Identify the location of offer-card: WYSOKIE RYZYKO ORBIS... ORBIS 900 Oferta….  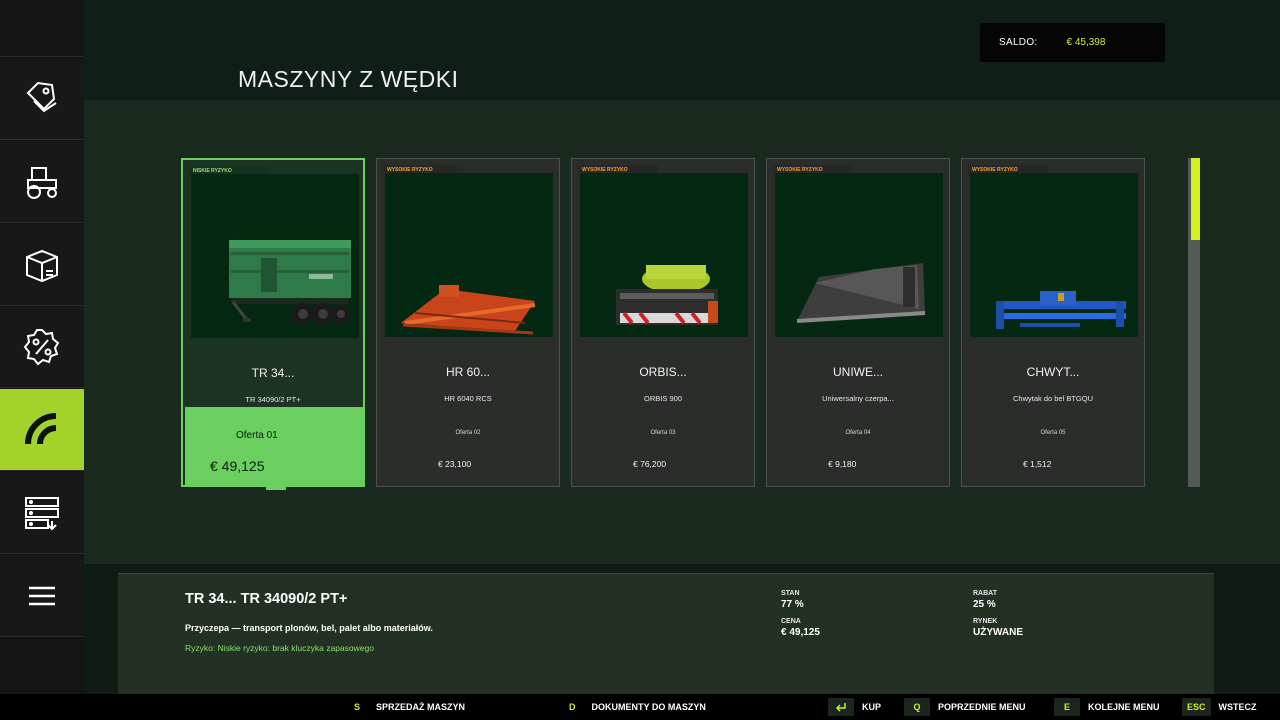
(663, 322).